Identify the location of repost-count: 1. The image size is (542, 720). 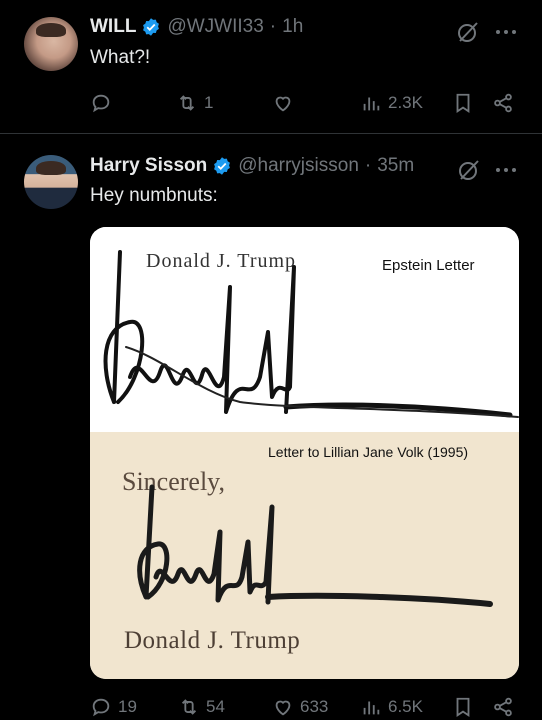
(209, 102).